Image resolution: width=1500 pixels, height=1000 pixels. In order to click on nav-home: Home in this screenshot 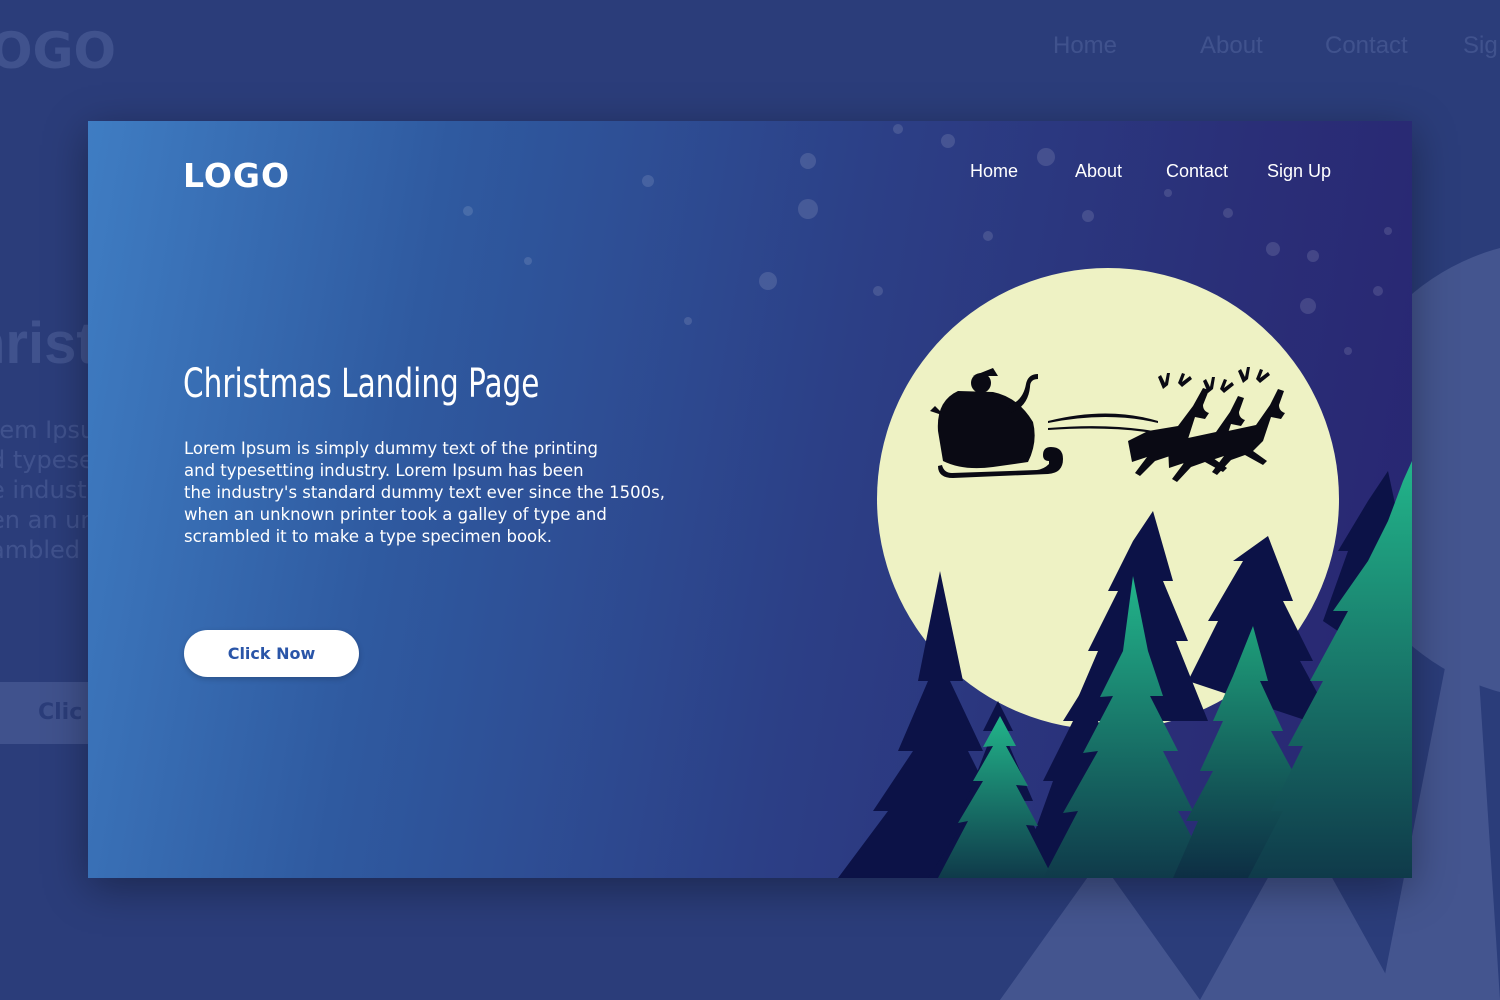, I will do `click(994, 171)`.